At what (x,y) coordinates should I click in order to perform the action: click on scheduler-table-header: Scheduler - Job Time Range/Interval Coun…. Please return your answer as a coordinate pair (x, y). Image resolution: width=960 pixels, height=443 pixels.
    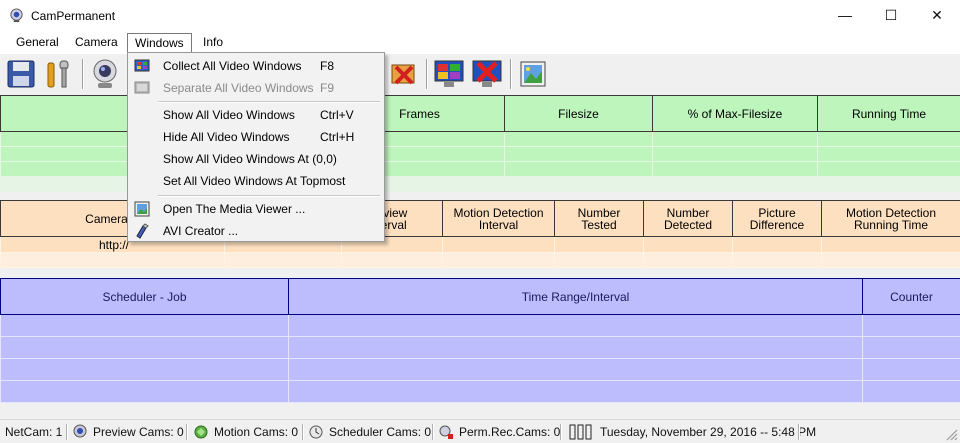
    Looking at the image, I should click on (480, 296).